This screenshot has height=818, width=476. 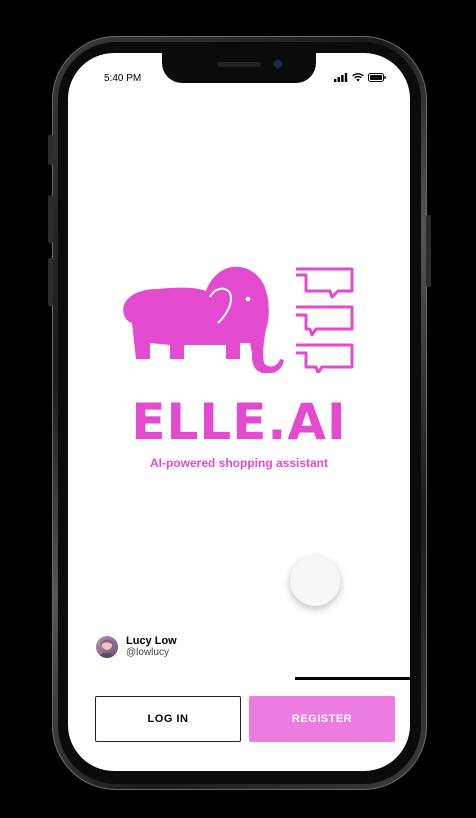 What do you see at coordinates (341, 77) in the screenshot?
I see `signal-icon` at bounding box center [341, 77].